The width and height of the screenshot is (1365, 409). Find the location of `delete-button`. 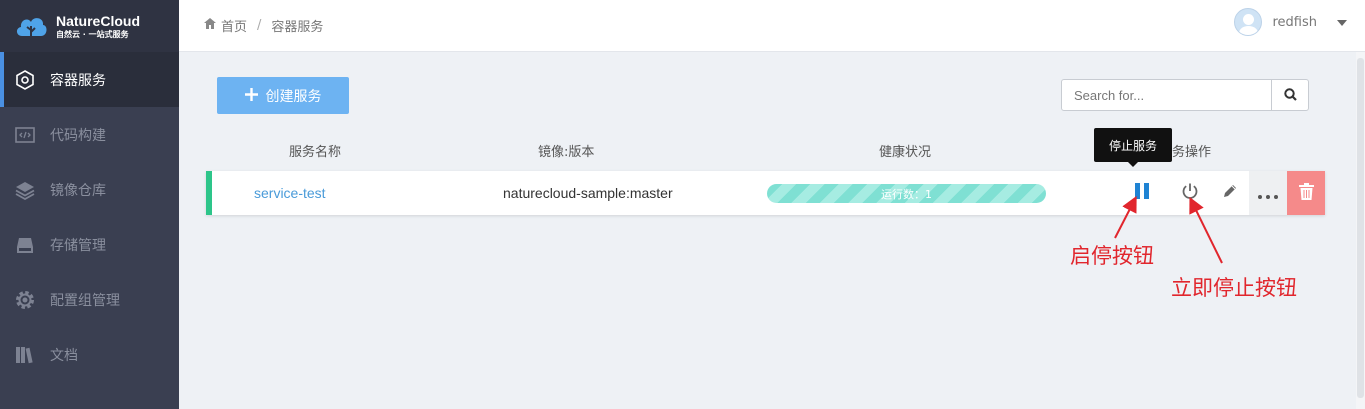

delete-button is located at coordinates (1306, 193).